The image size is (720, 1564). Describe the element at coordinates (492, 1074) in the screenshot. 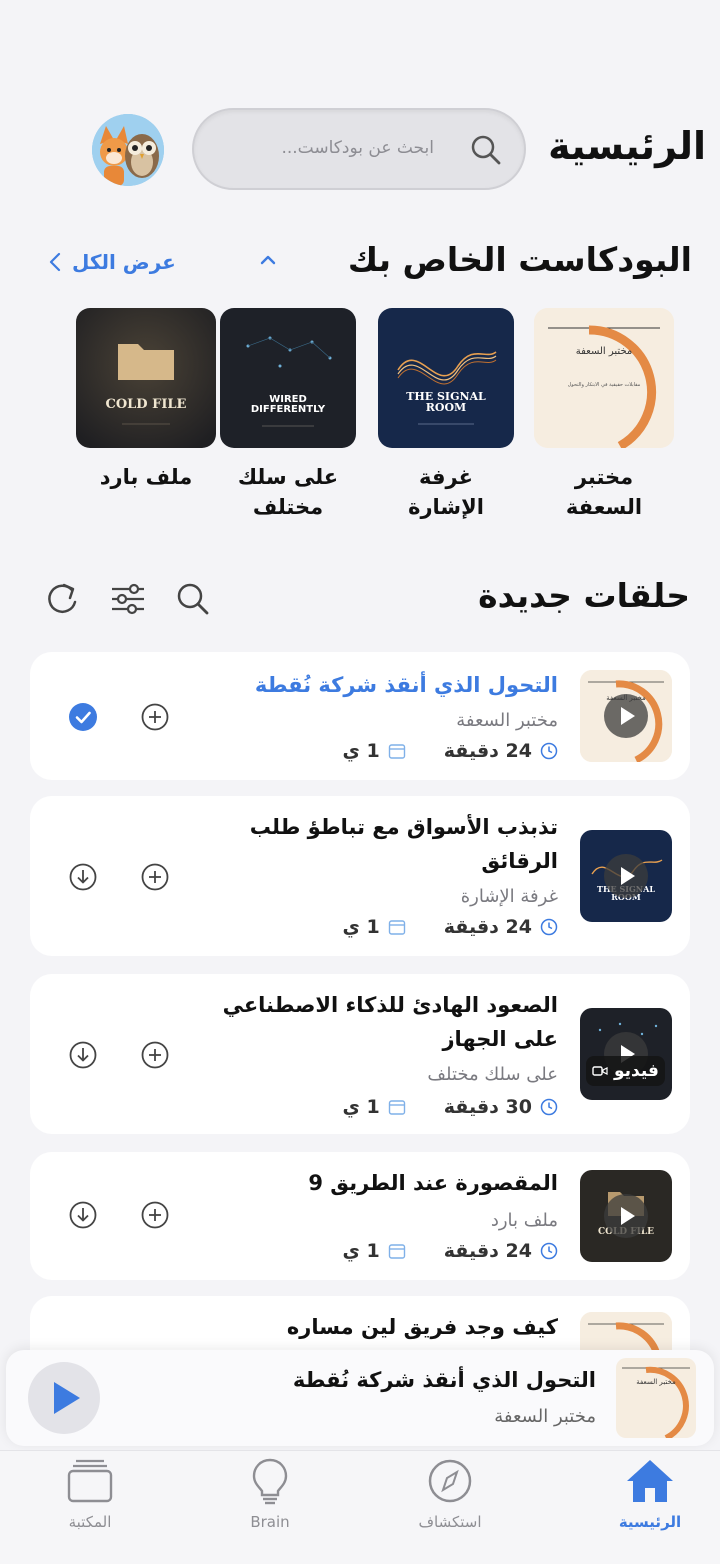

I see `episode-podcast: على سلك مختلف` at that location.